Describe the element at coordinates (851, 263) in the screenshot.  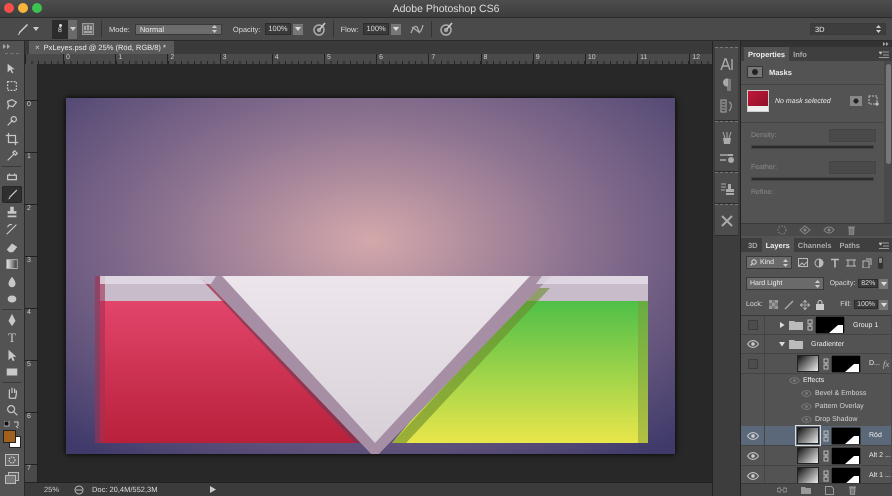
I see `shape-filter-icon` at that location.